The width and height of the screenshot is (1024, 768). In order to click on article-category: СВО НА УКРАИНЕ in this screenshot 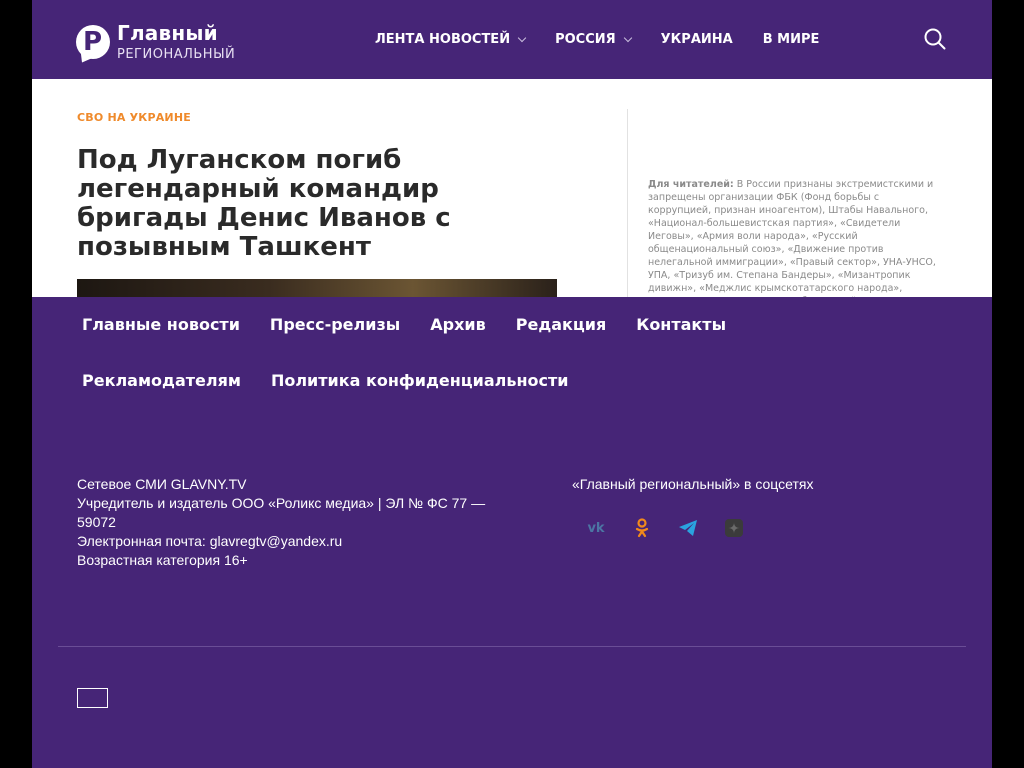, I will do `click(134, 117)`.